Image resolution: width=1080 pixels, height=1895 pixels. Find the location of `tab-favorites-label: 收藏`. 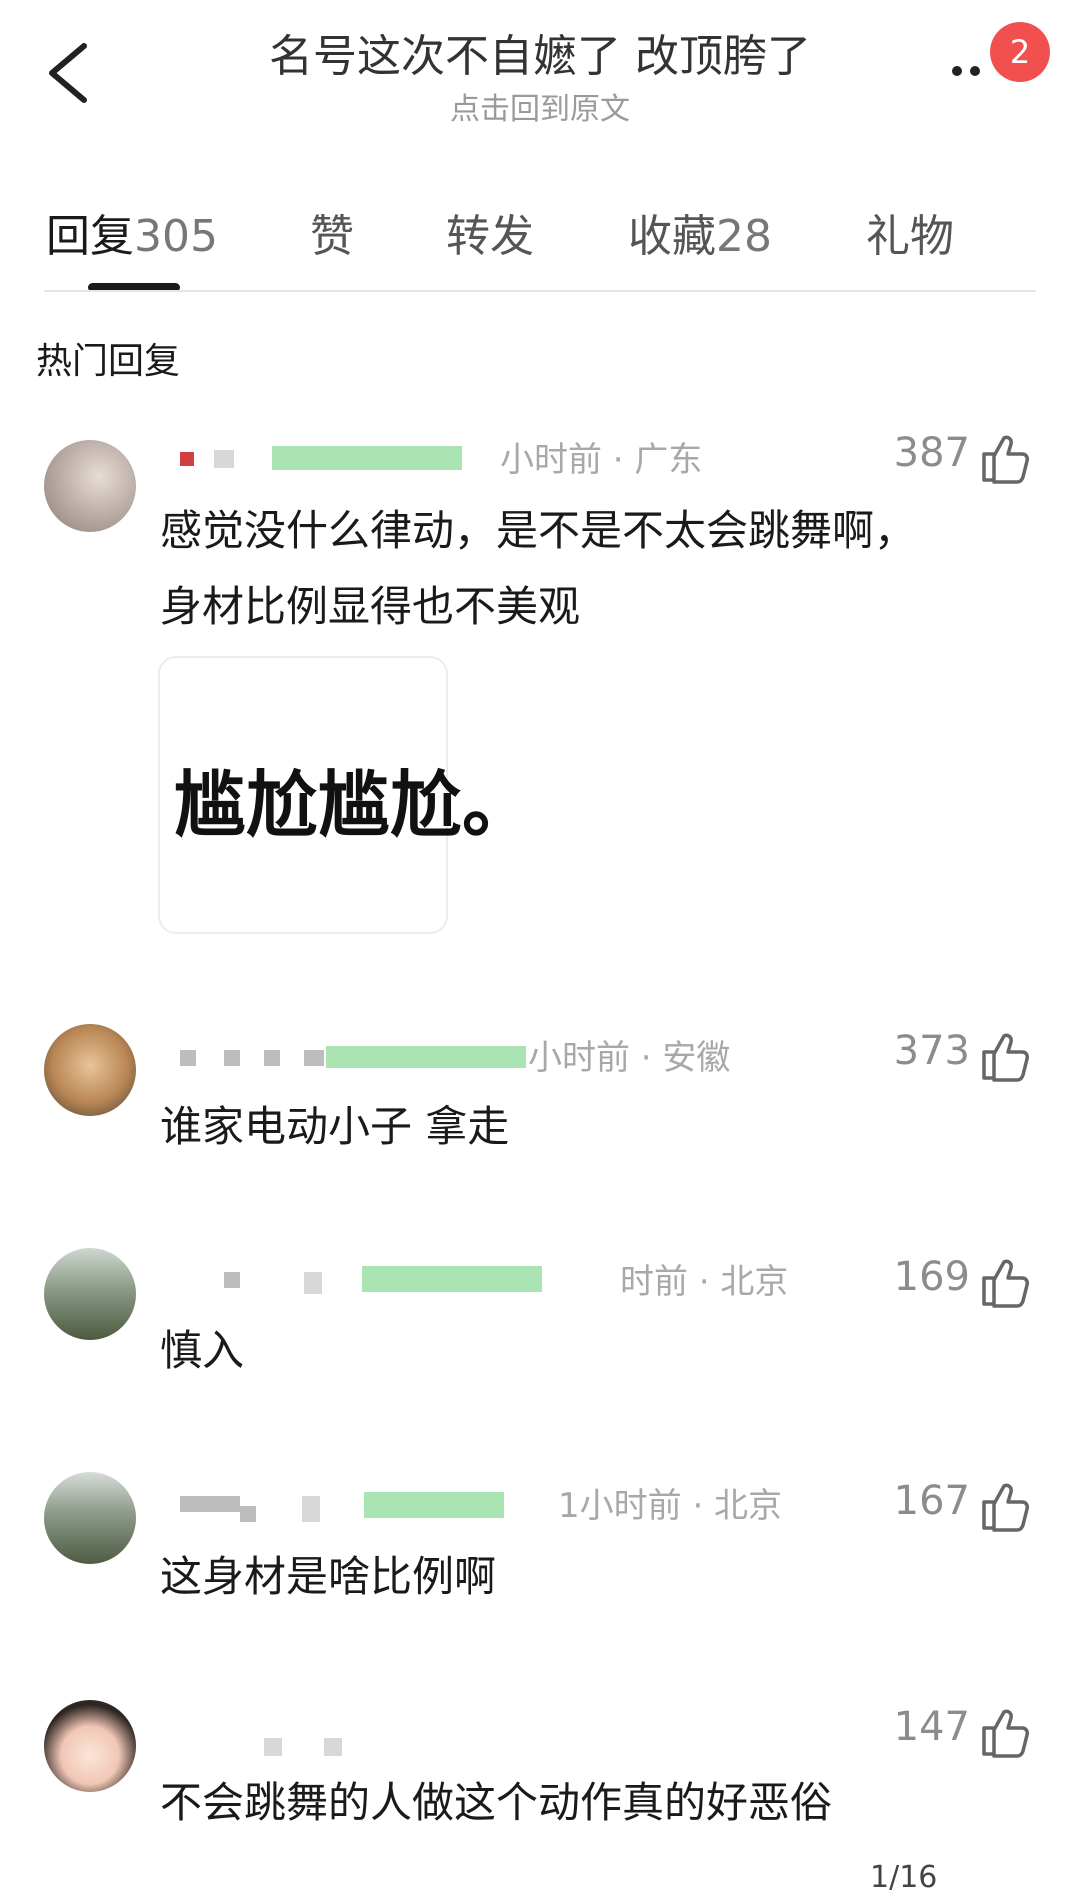

tab-favorites-label: 收藏 is located at coordinates (672, 236).